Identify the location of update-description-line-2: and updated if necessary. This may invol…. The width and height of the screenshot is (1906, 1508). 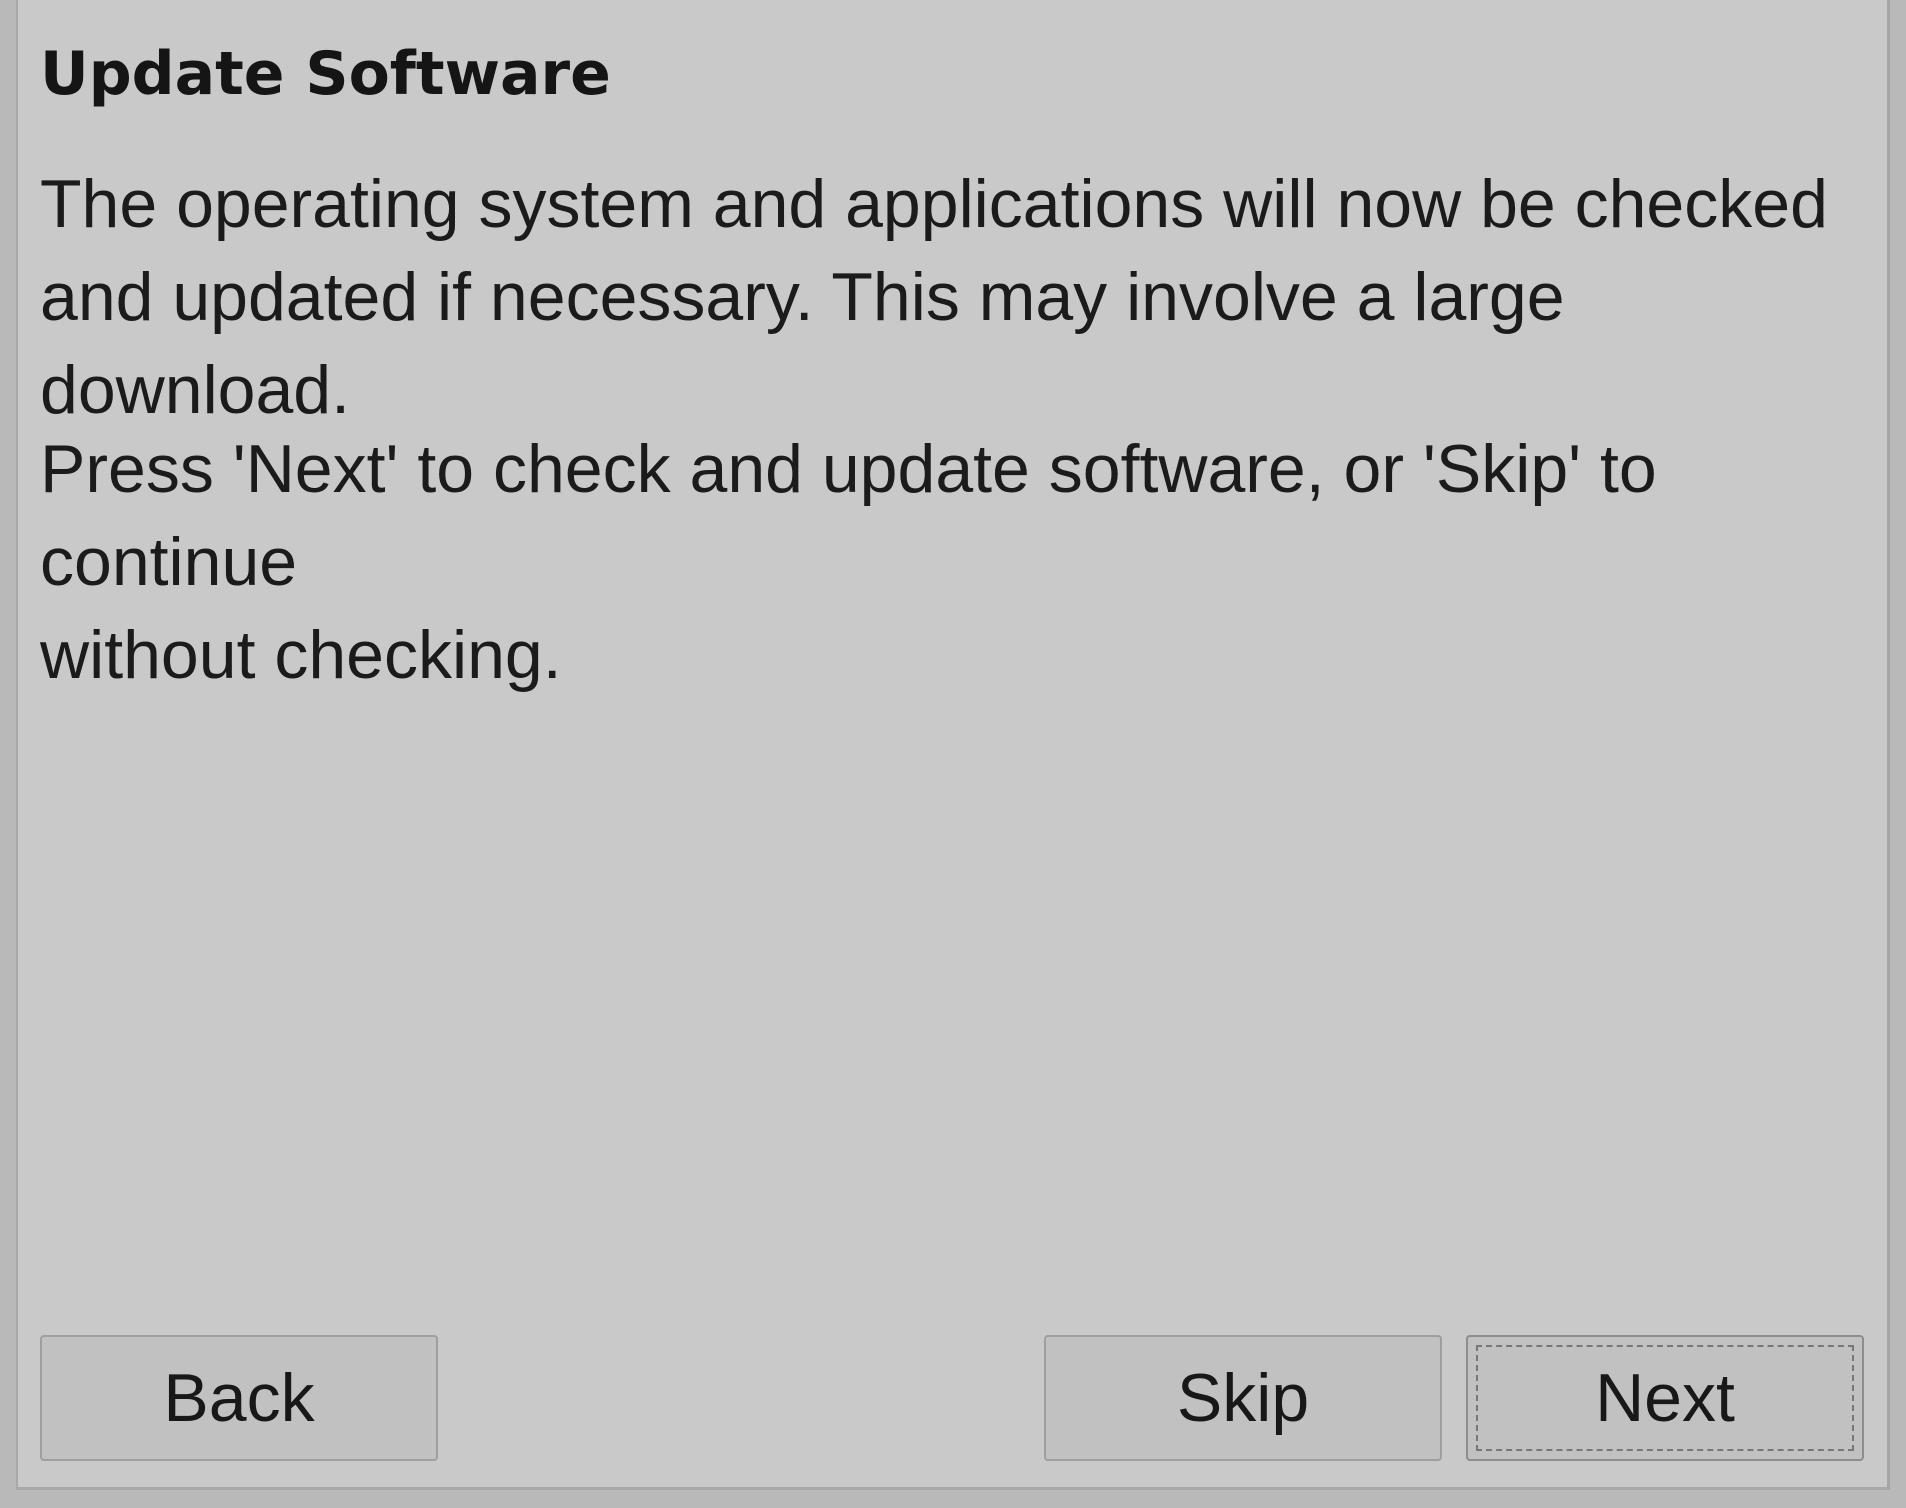
(802, 343).